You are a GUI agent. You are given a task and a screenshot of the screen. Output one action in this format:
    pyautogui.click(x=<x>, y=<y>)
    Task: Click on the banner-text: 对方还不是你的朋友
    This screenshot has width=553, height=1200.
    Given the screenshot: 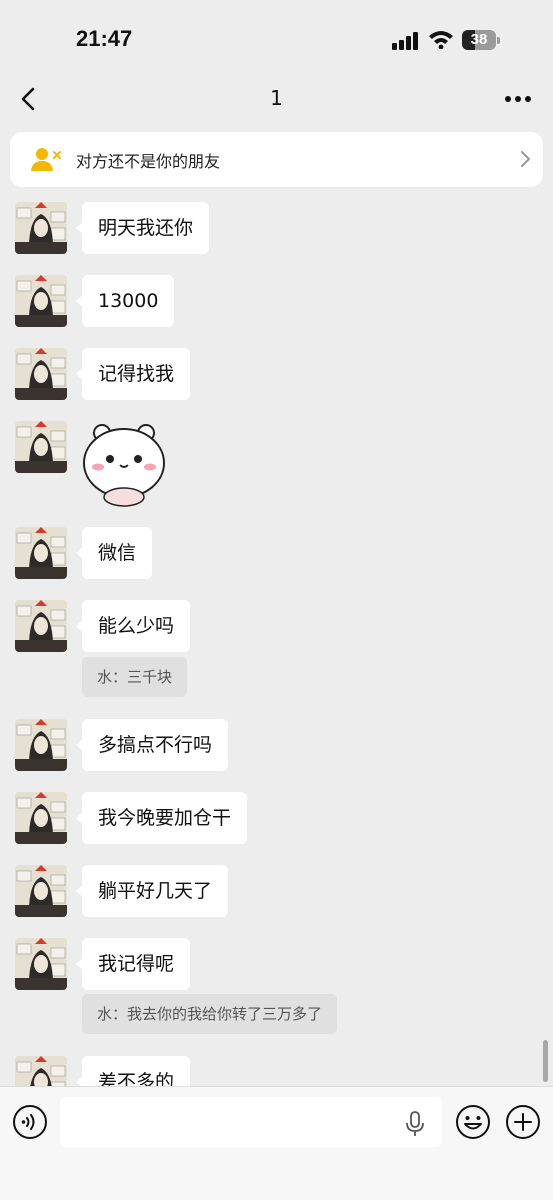 What is the action you would take?
    pyautogui.click(x=148, y=161)
    